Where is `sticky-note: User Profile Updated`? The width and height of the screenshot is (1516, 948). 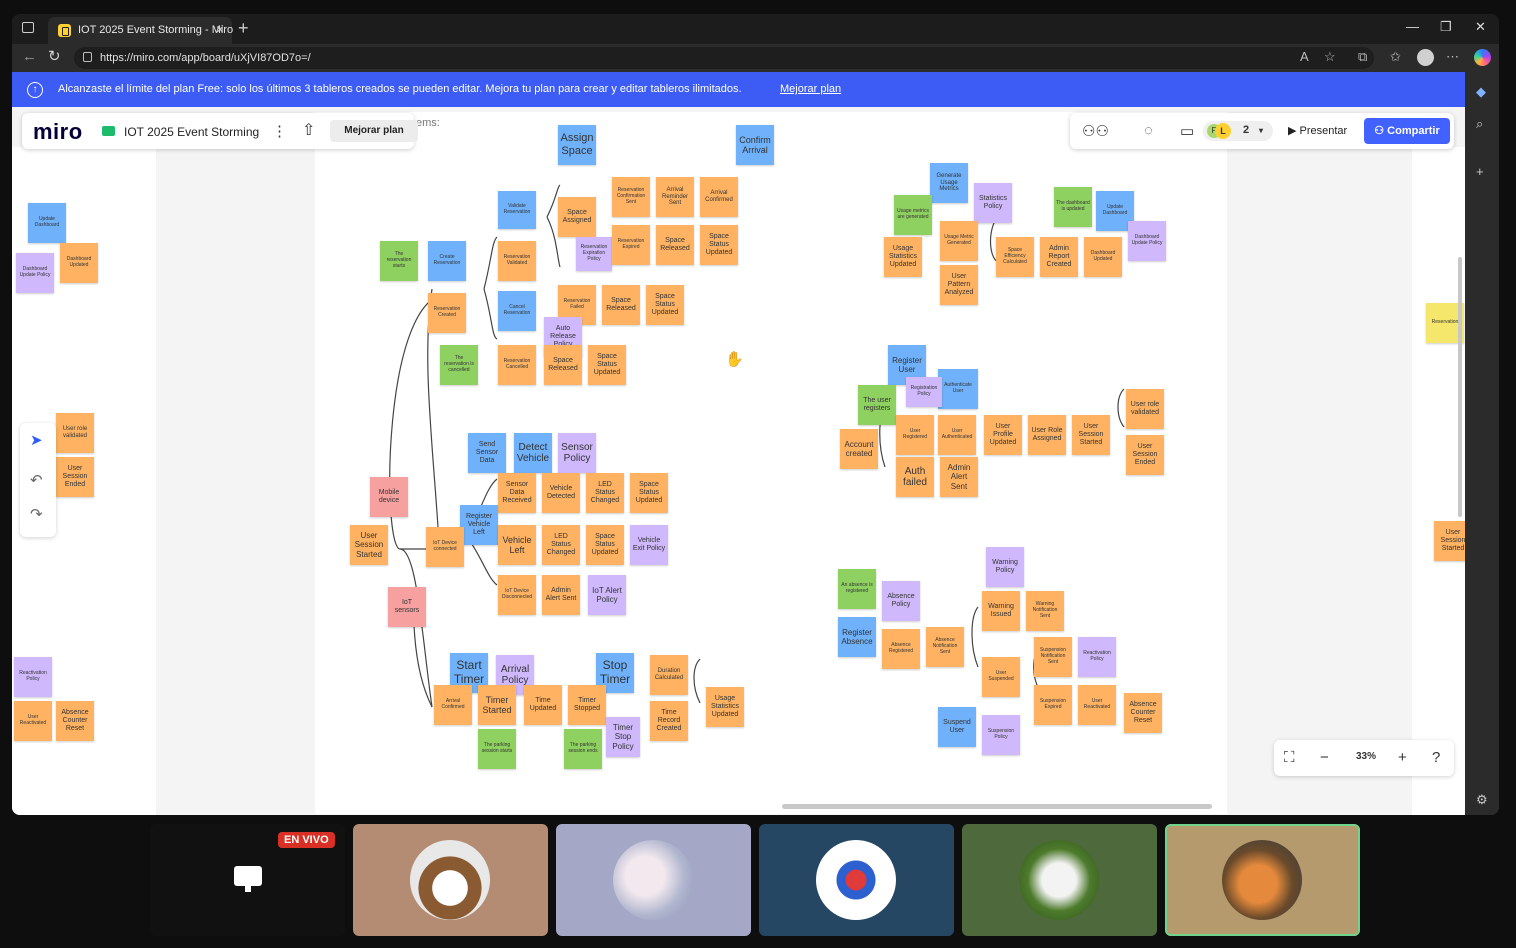
sticky-note: User Profile Updated is located at coordinates (1003, 435).